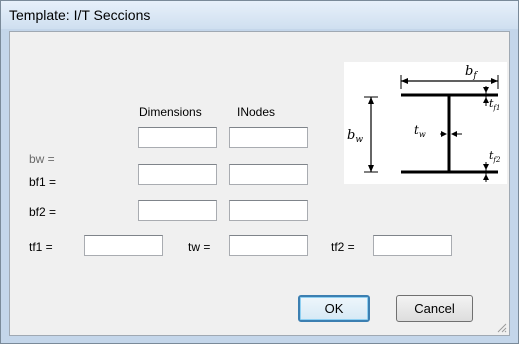  Describe the element at coordinates (501, 327) in the screenshot. I see `resize-grip-icon` at that location.